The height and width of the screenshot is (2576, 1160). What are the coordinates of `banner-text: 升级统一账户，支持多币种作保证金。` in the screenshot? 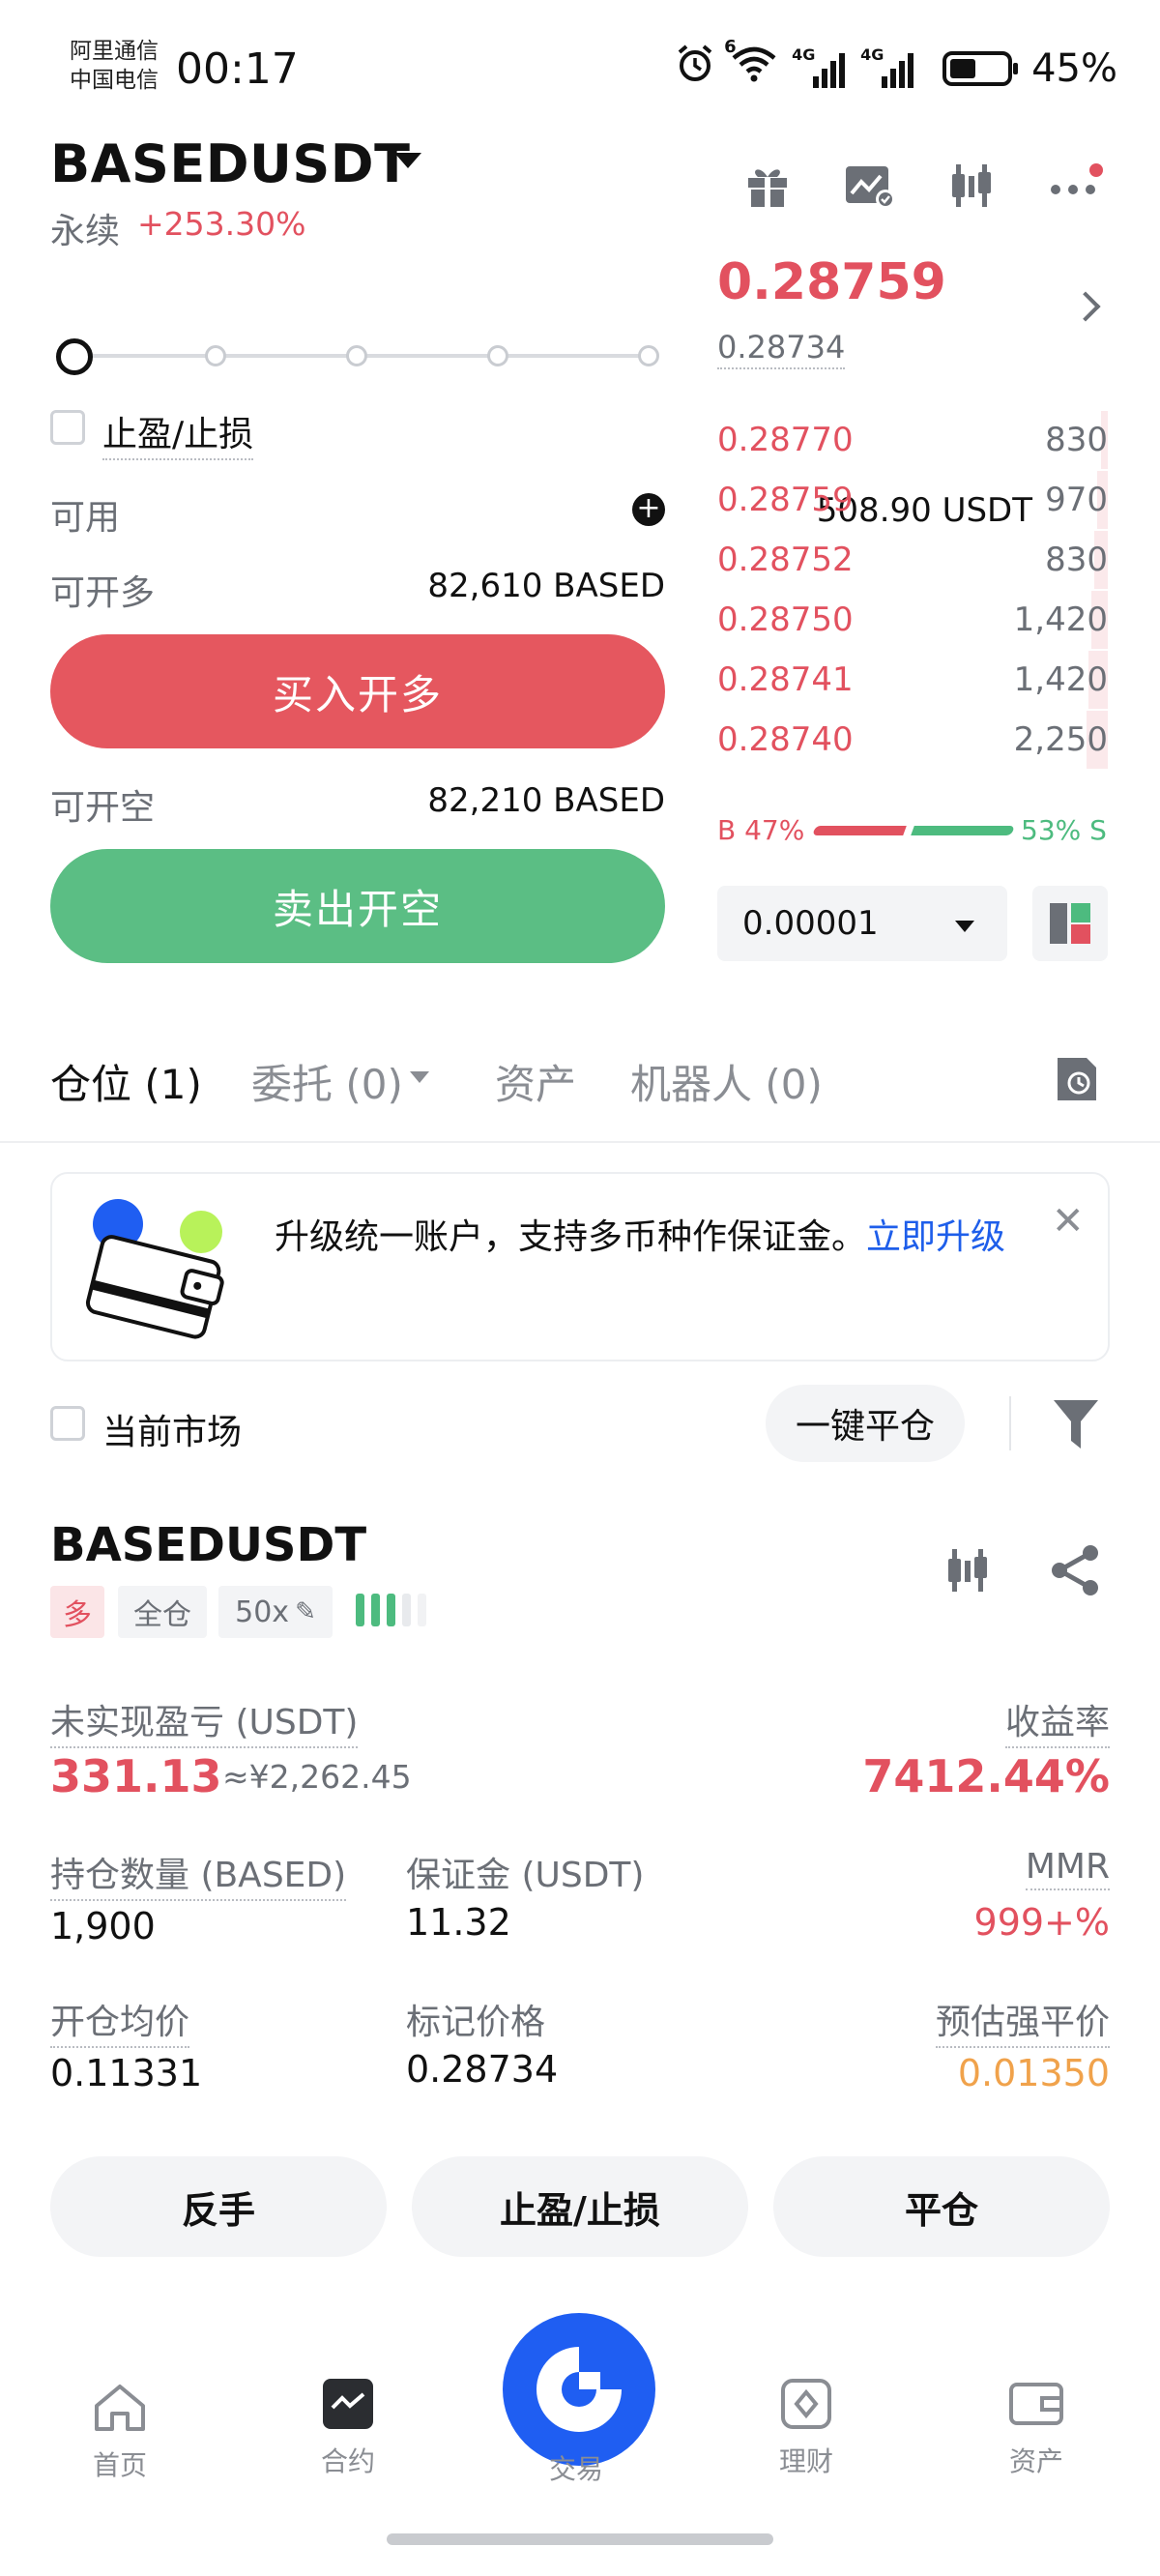 It's located at (571, 1237).